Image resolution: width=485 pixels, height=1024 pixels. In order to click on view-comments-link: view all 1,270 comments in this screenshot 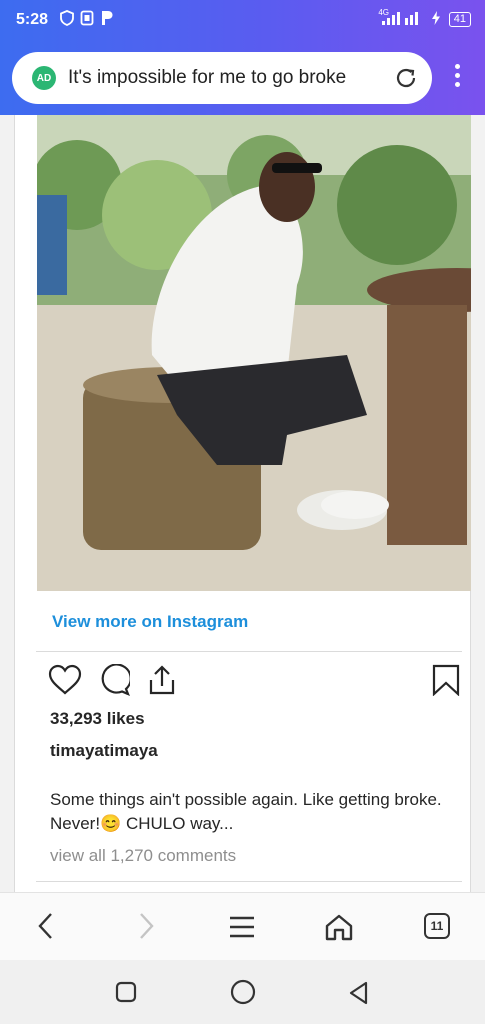, I will do `click(143, 856)`.